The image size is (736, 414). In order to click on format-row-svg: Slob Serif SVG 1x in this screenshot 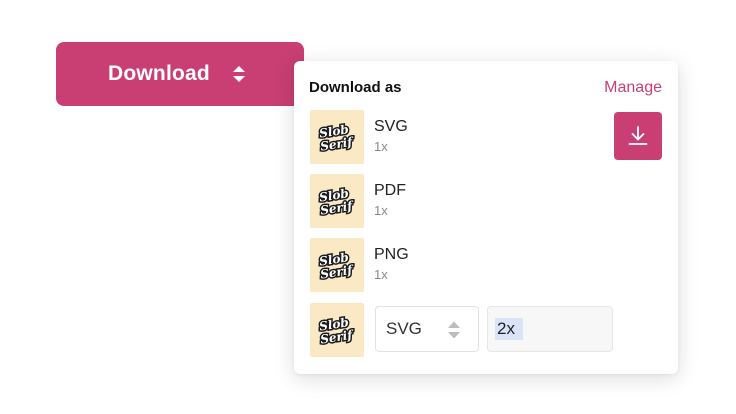, I will do `click(486, 137)`.